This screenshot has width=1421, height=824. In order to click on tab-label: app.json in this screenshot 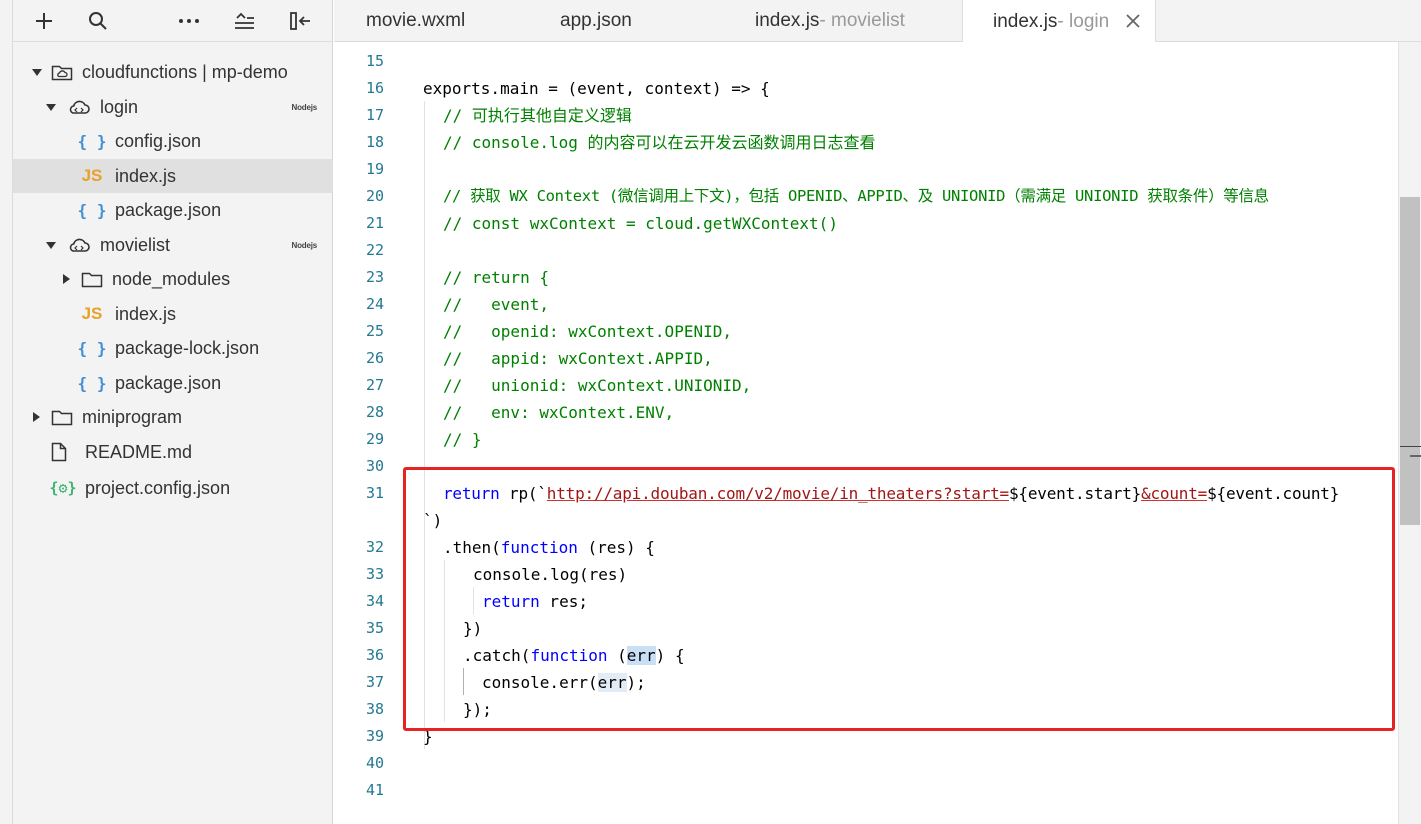, I will do `click(596, 20)`.